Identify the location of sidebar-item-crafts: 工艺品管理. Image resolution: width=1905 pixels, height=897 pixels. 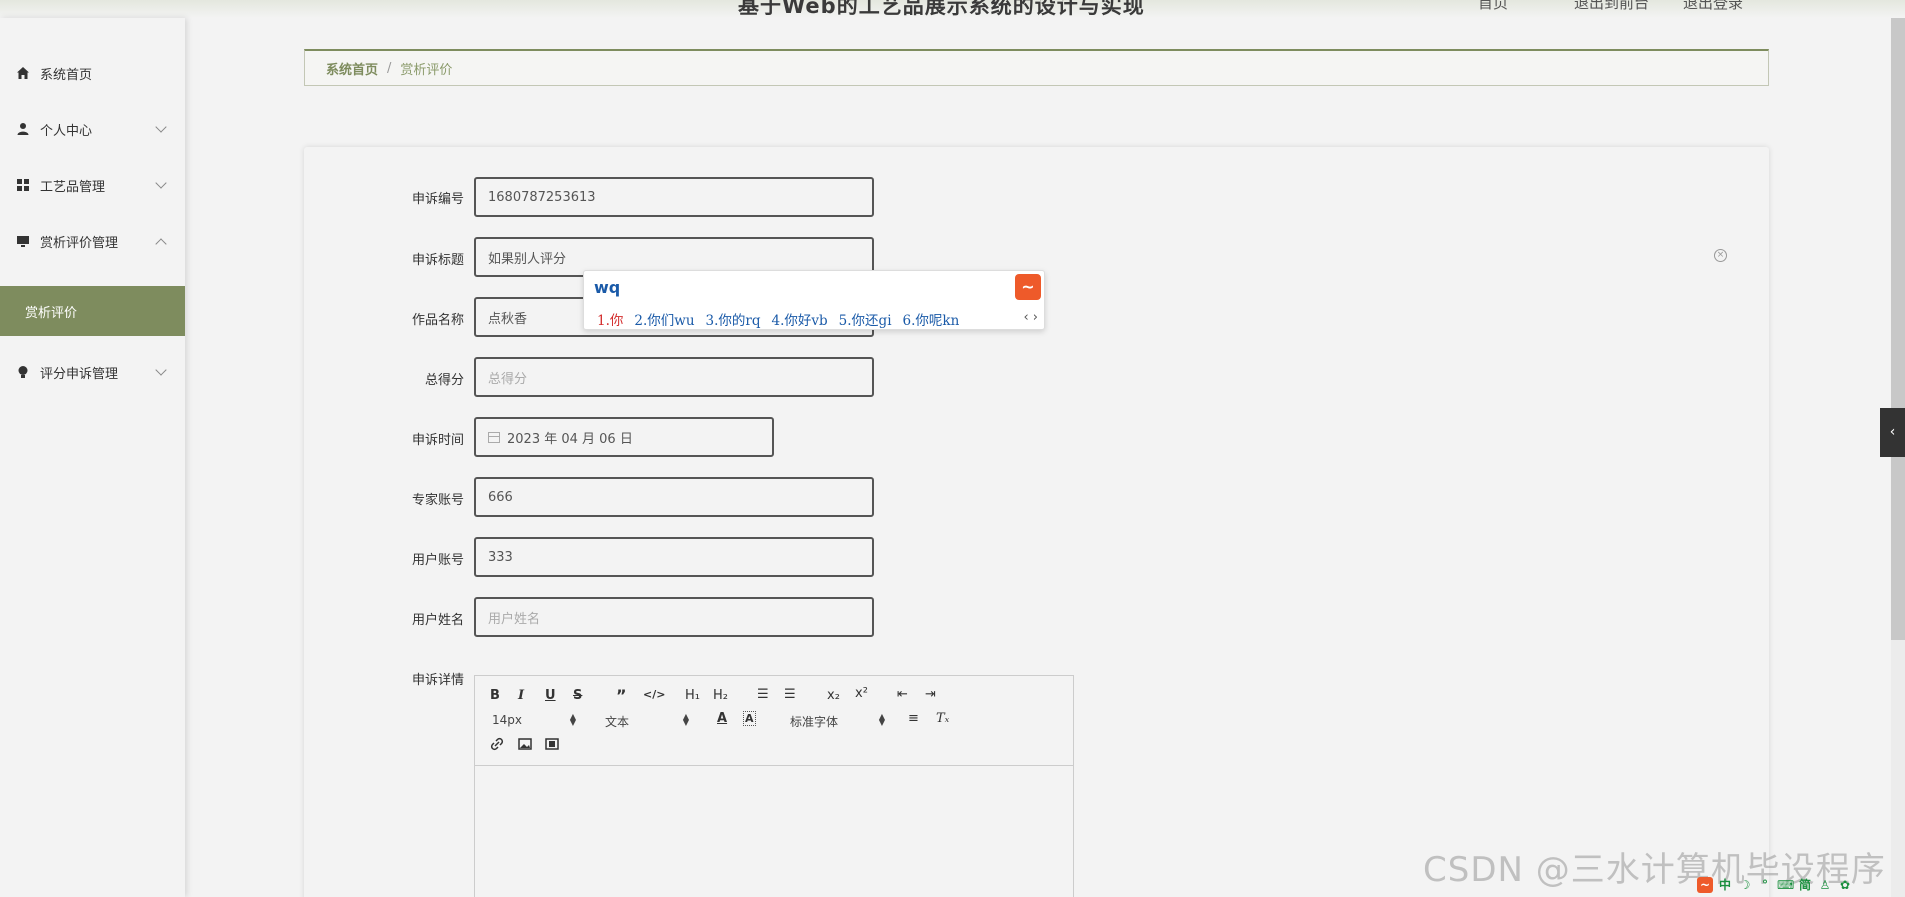
(92, 185).